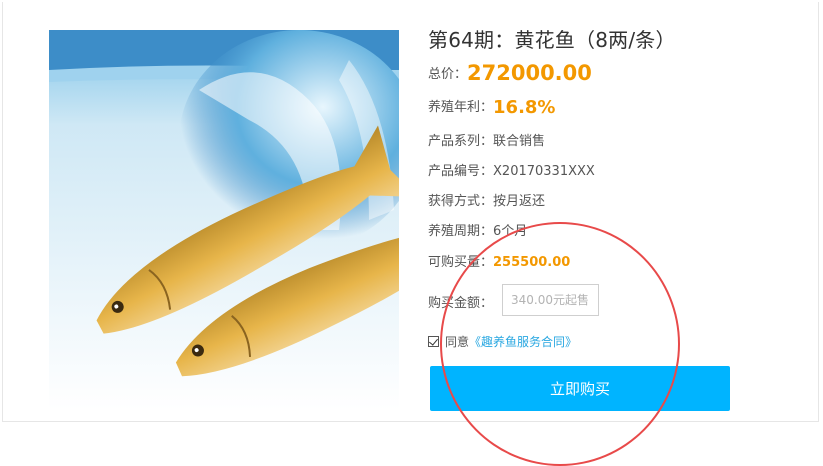 The image size is (823, 466). Describe the element at coordinates (457, 342) in the screenshot. I see `agree-label: 同意` at that location.